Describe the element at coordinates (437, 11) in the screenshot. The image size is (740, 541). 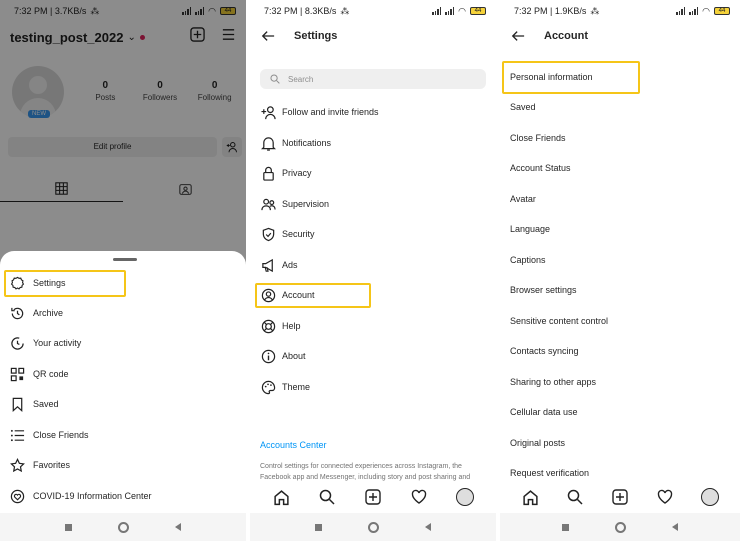
I see `signal-icon` at that location.